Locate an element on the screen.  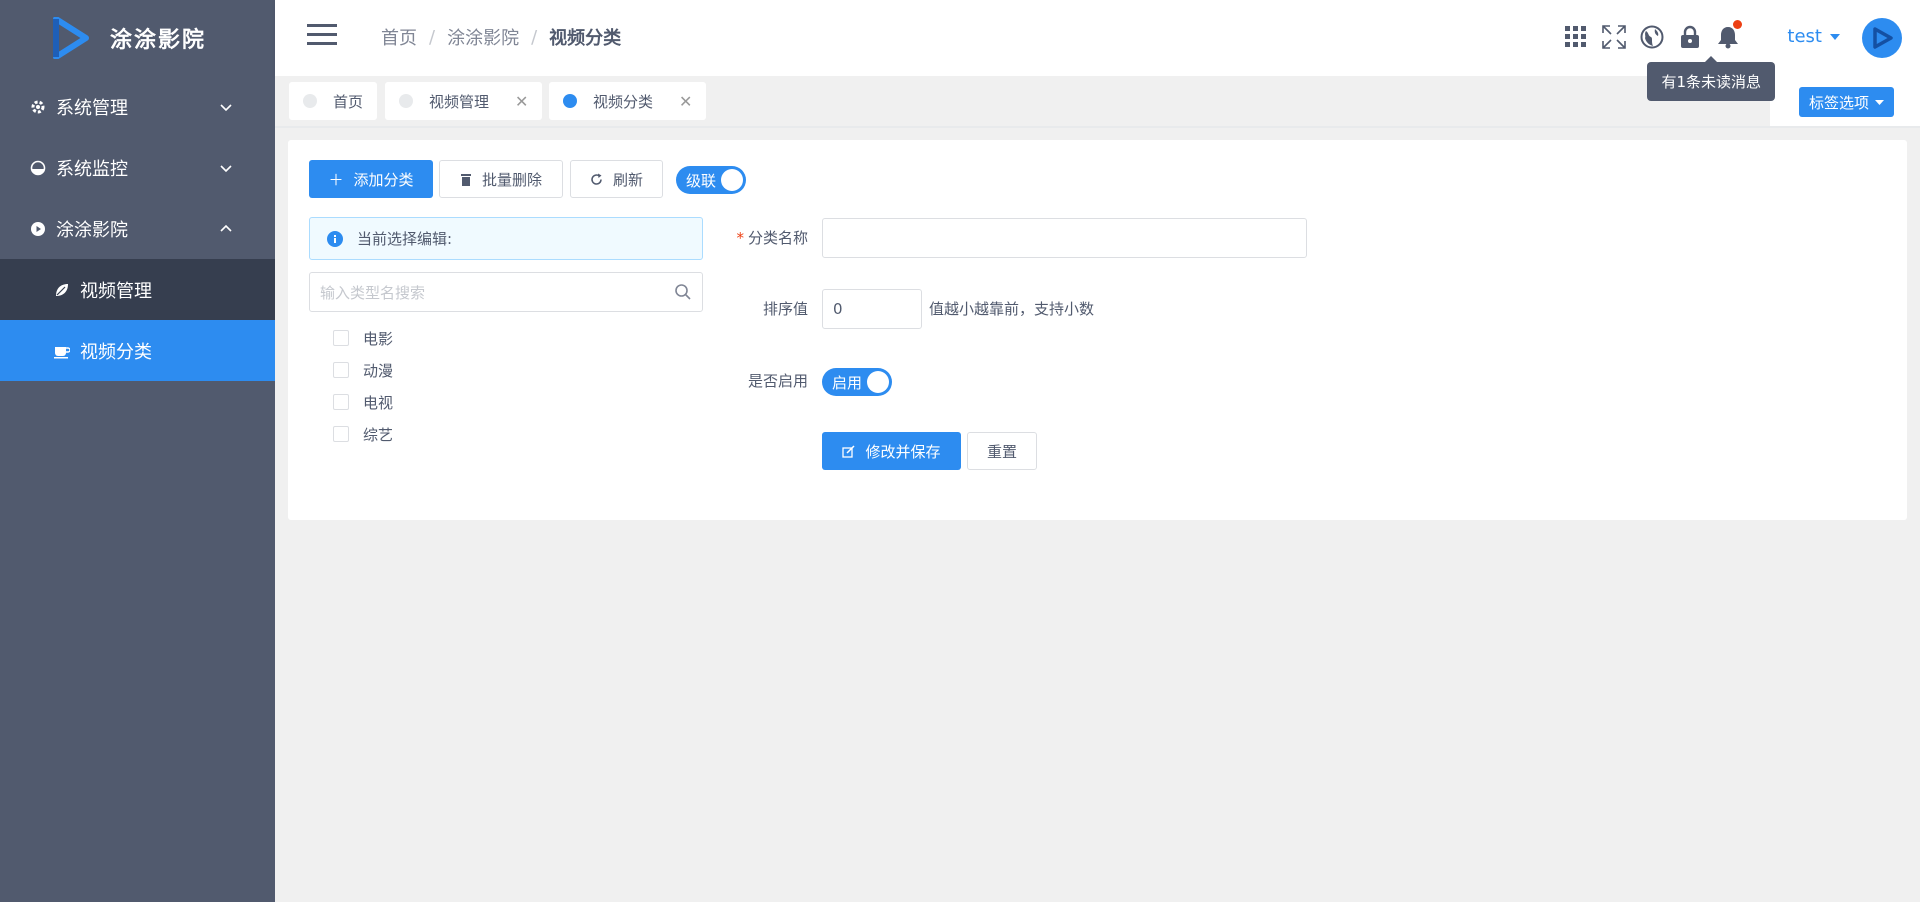
notification-tooltip: 有1条未读消息 is located at coordinates (1711, 78).